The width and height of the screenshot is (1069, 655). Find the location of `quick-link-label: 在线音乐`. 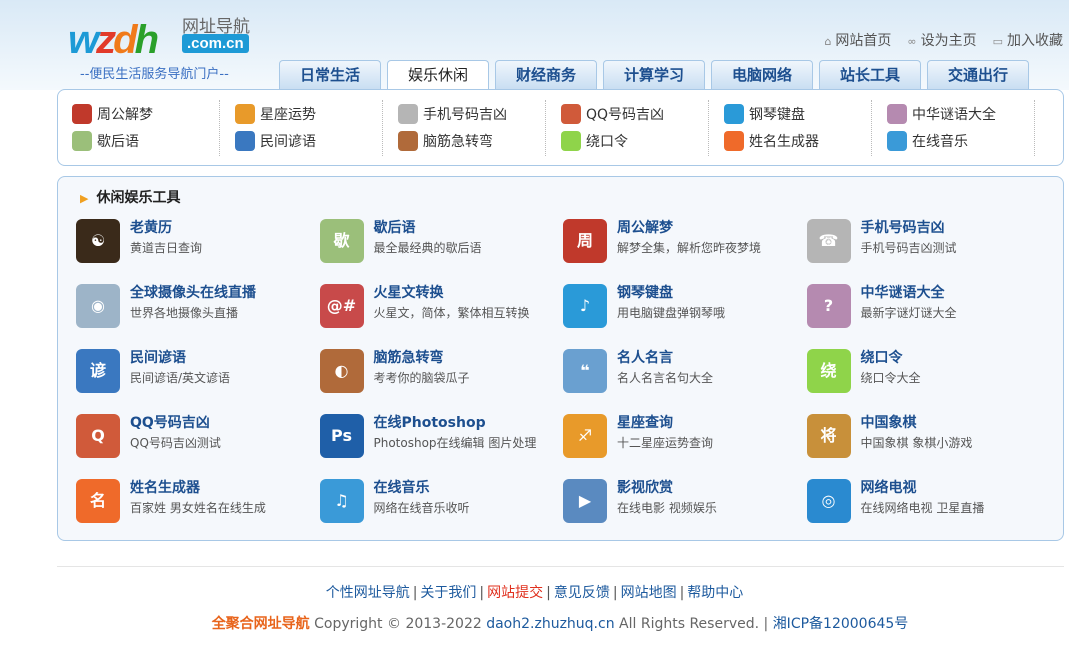

quick-link-label: 在线音乐 is located at coordinates (940, 141).